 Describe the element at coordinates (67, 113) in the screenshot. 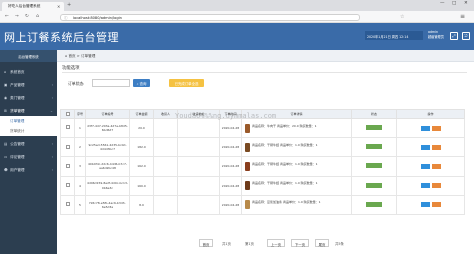

I see `select-all-checkbox` at that location.